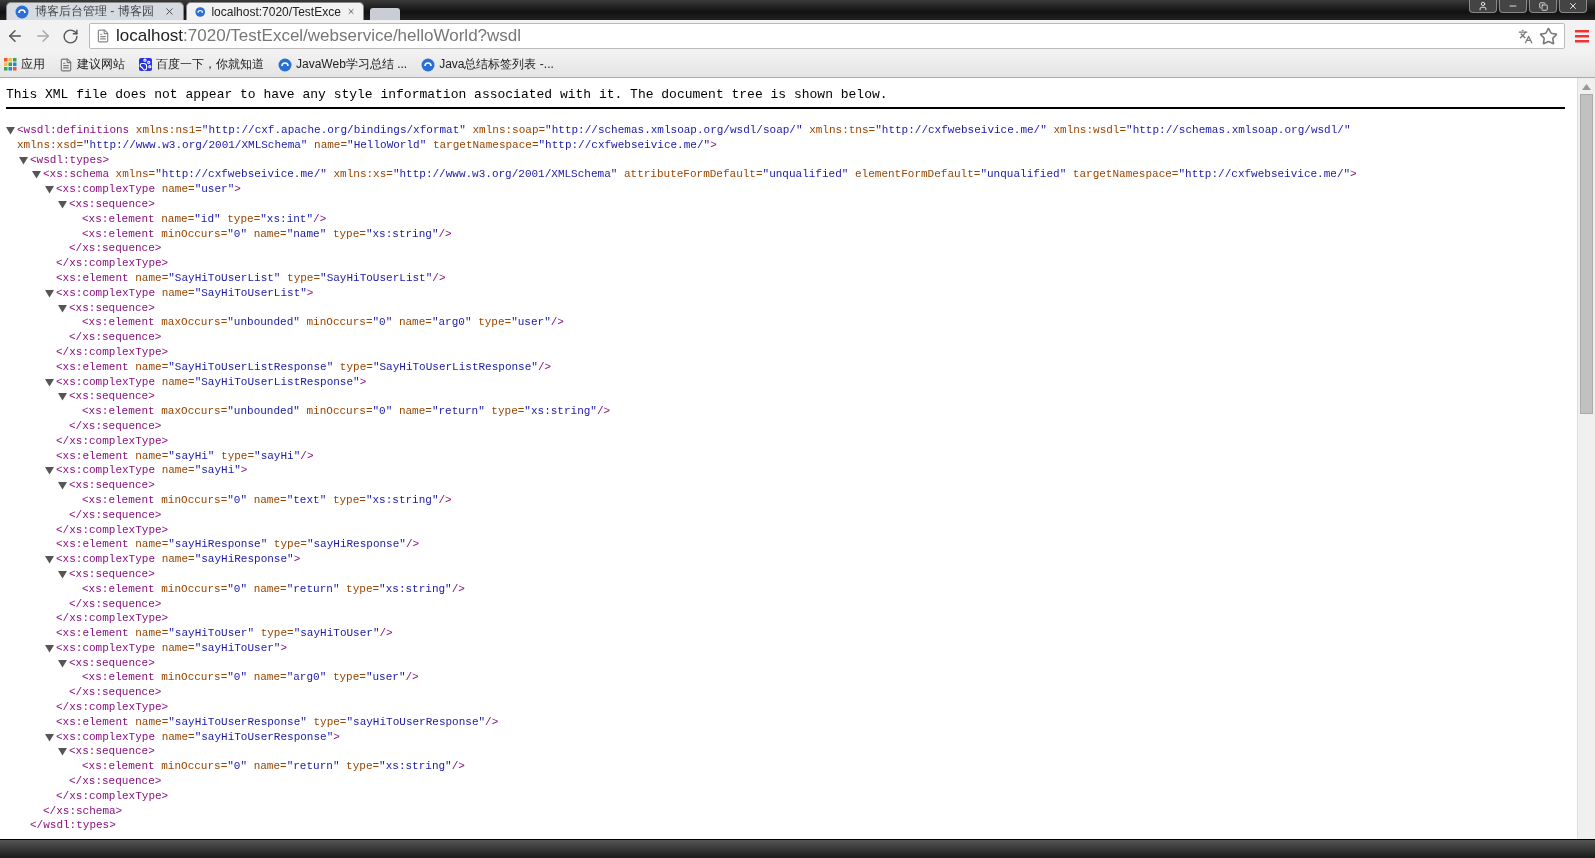 This screenshot has height=858, width=1595. What do you see at coordinates (1586, 458) in the screenshot?
I see `scrollbar` at bounding box center [1586, 458].